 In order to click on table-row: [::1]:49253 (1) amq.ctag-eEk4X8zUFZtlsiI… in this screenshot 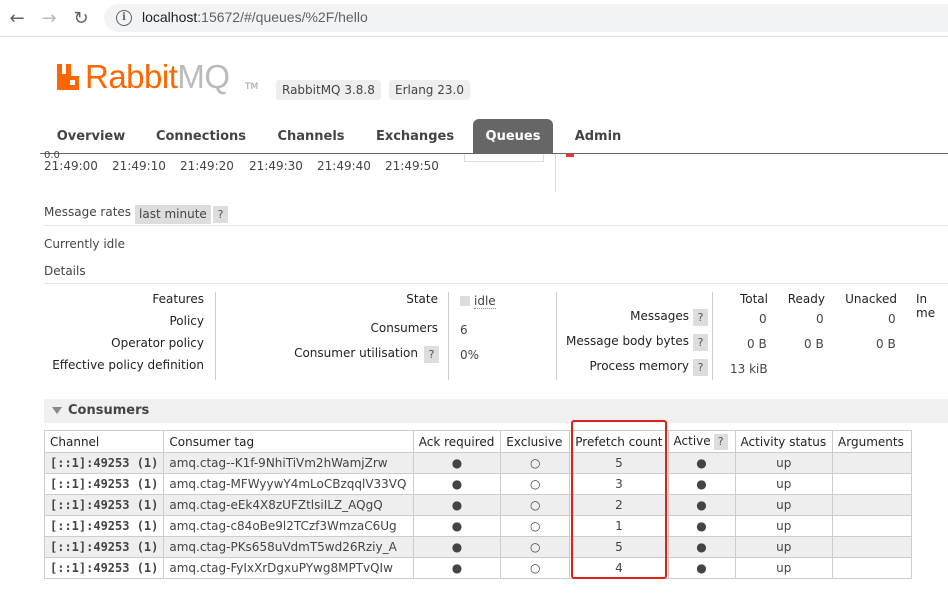, I will do `click(477, 505)`.